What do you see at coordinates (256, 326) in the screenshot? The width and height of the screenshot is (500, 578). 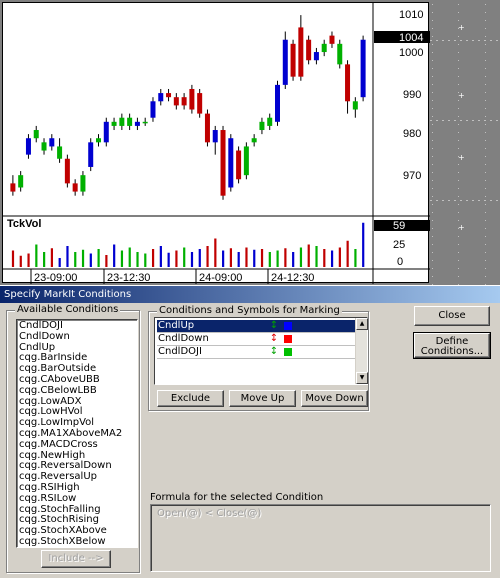 I see `marking-row: CndlUp ↕` at bounding box center [256, 326].